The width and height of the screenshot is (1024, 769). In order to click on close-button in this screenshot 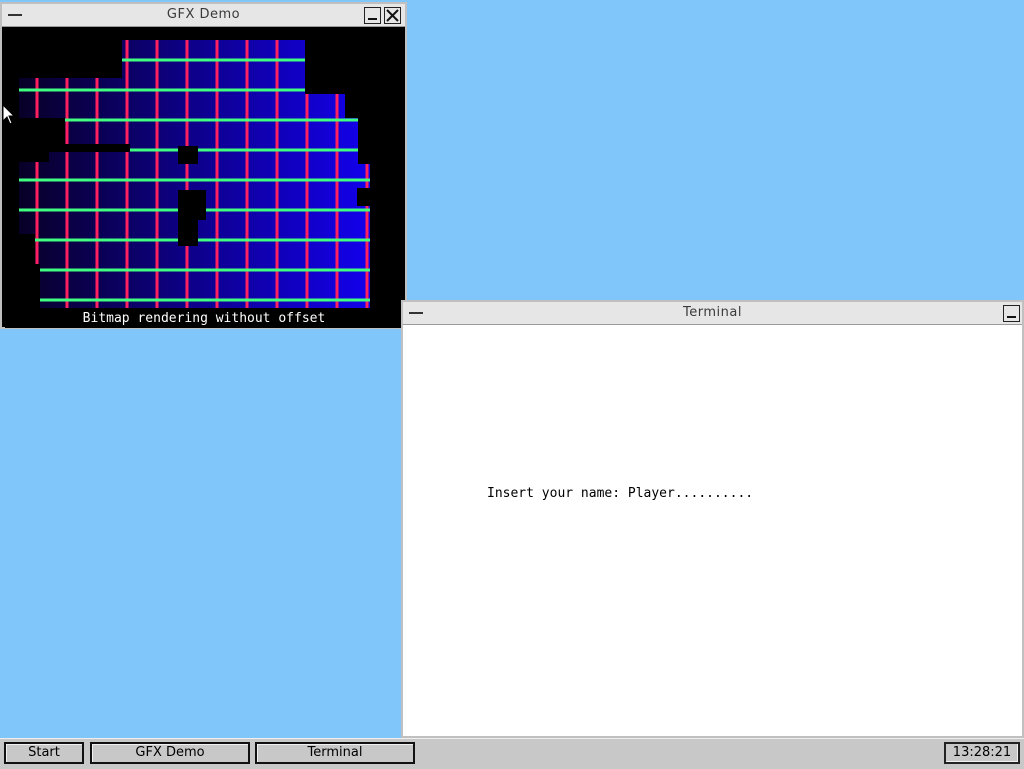, I will do `click(392, 15)`.